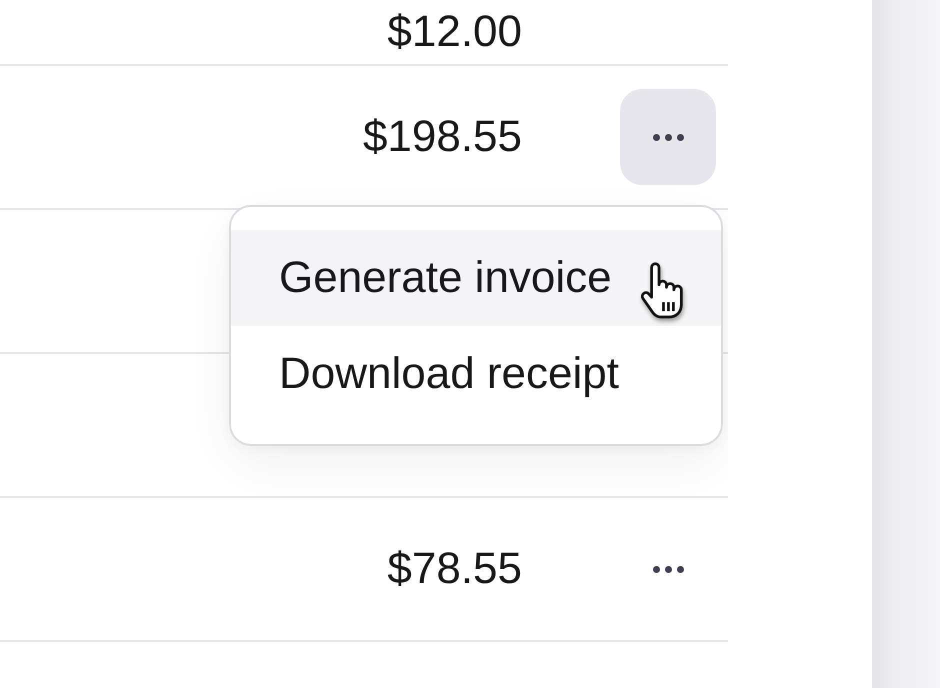 The height and width of the screenshot is (688, 940). What do you see at coordinates (442, 137) in the screenshot?
I see `amount-text: $198.55` at bounding box center [442, 137].